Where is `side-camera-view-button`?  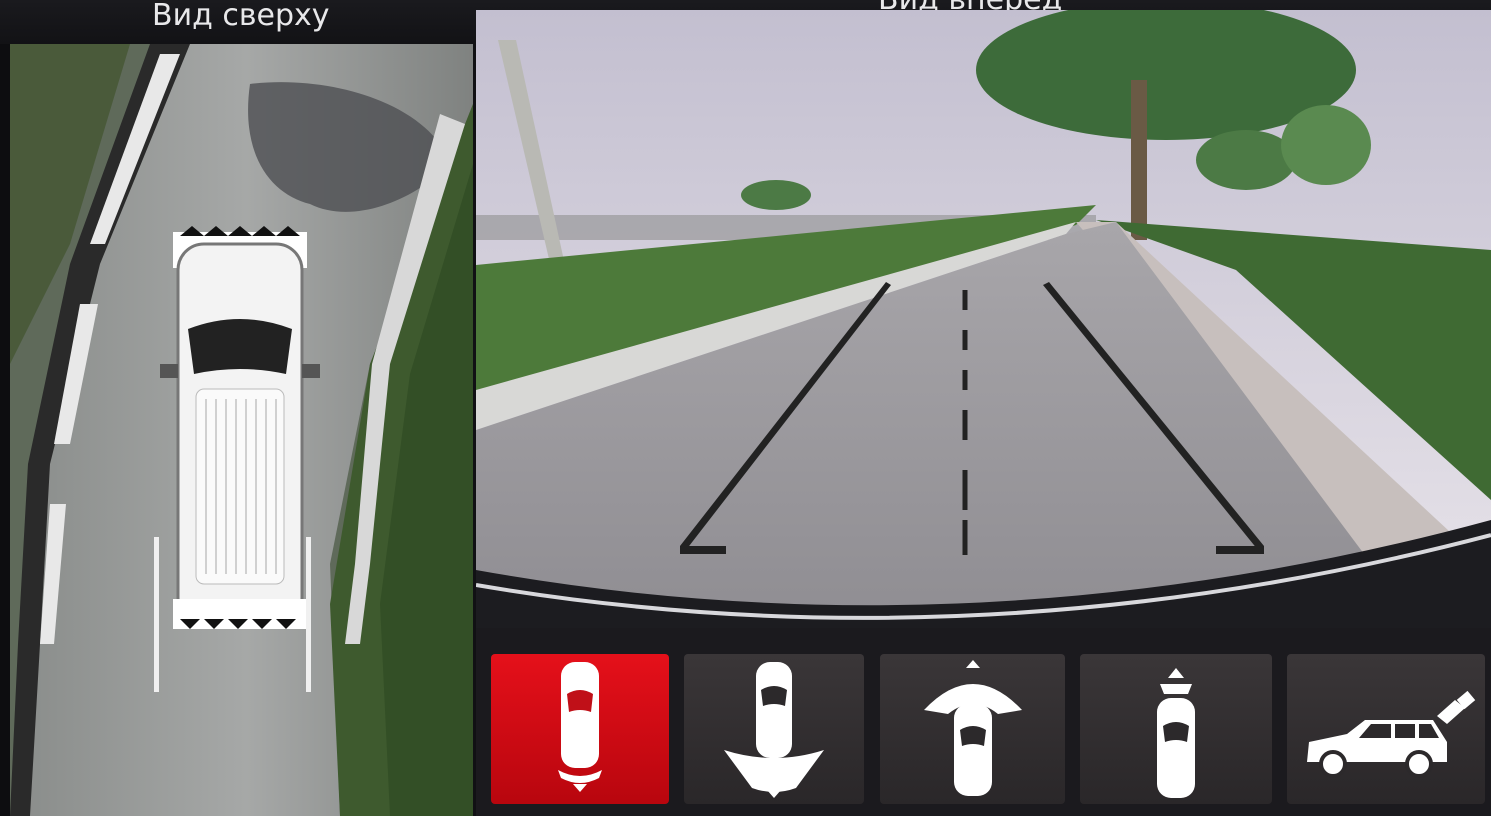
side-camera-view-button is located at coordinates (1386, 729).